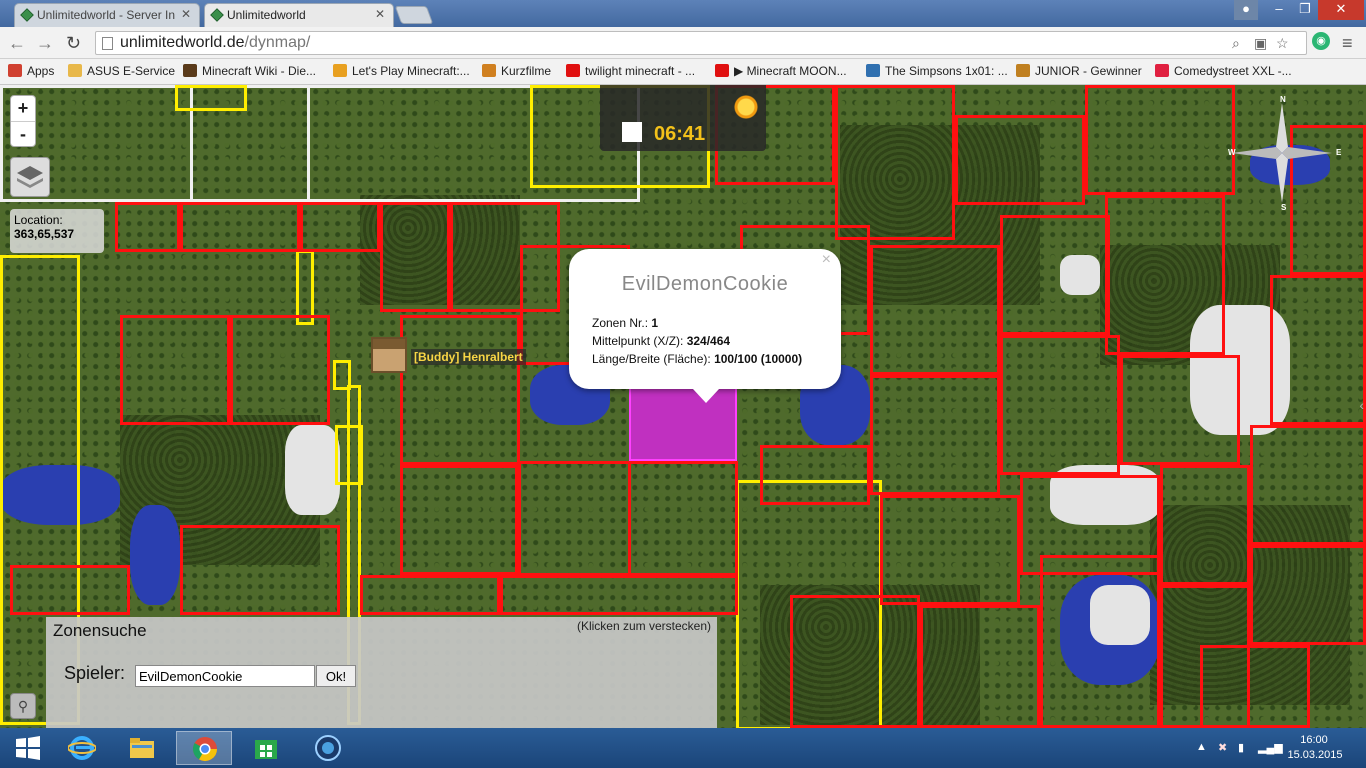 The height and width of the screenshot is (768, 1366). What do you see at coordinates (328, 748) in the screenshot?
I see `app-button` at bounding box center [328, 748].